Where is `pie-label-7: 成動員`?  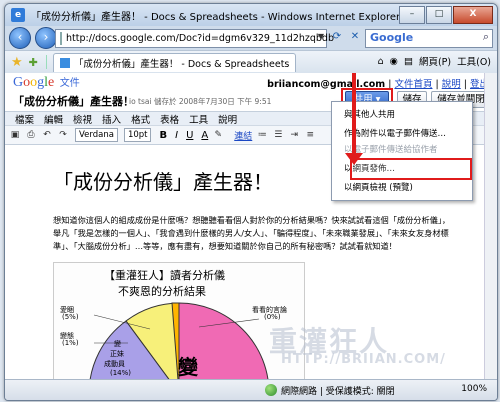
pie-label-7: 成動員 is located at coordinates (114, 364).